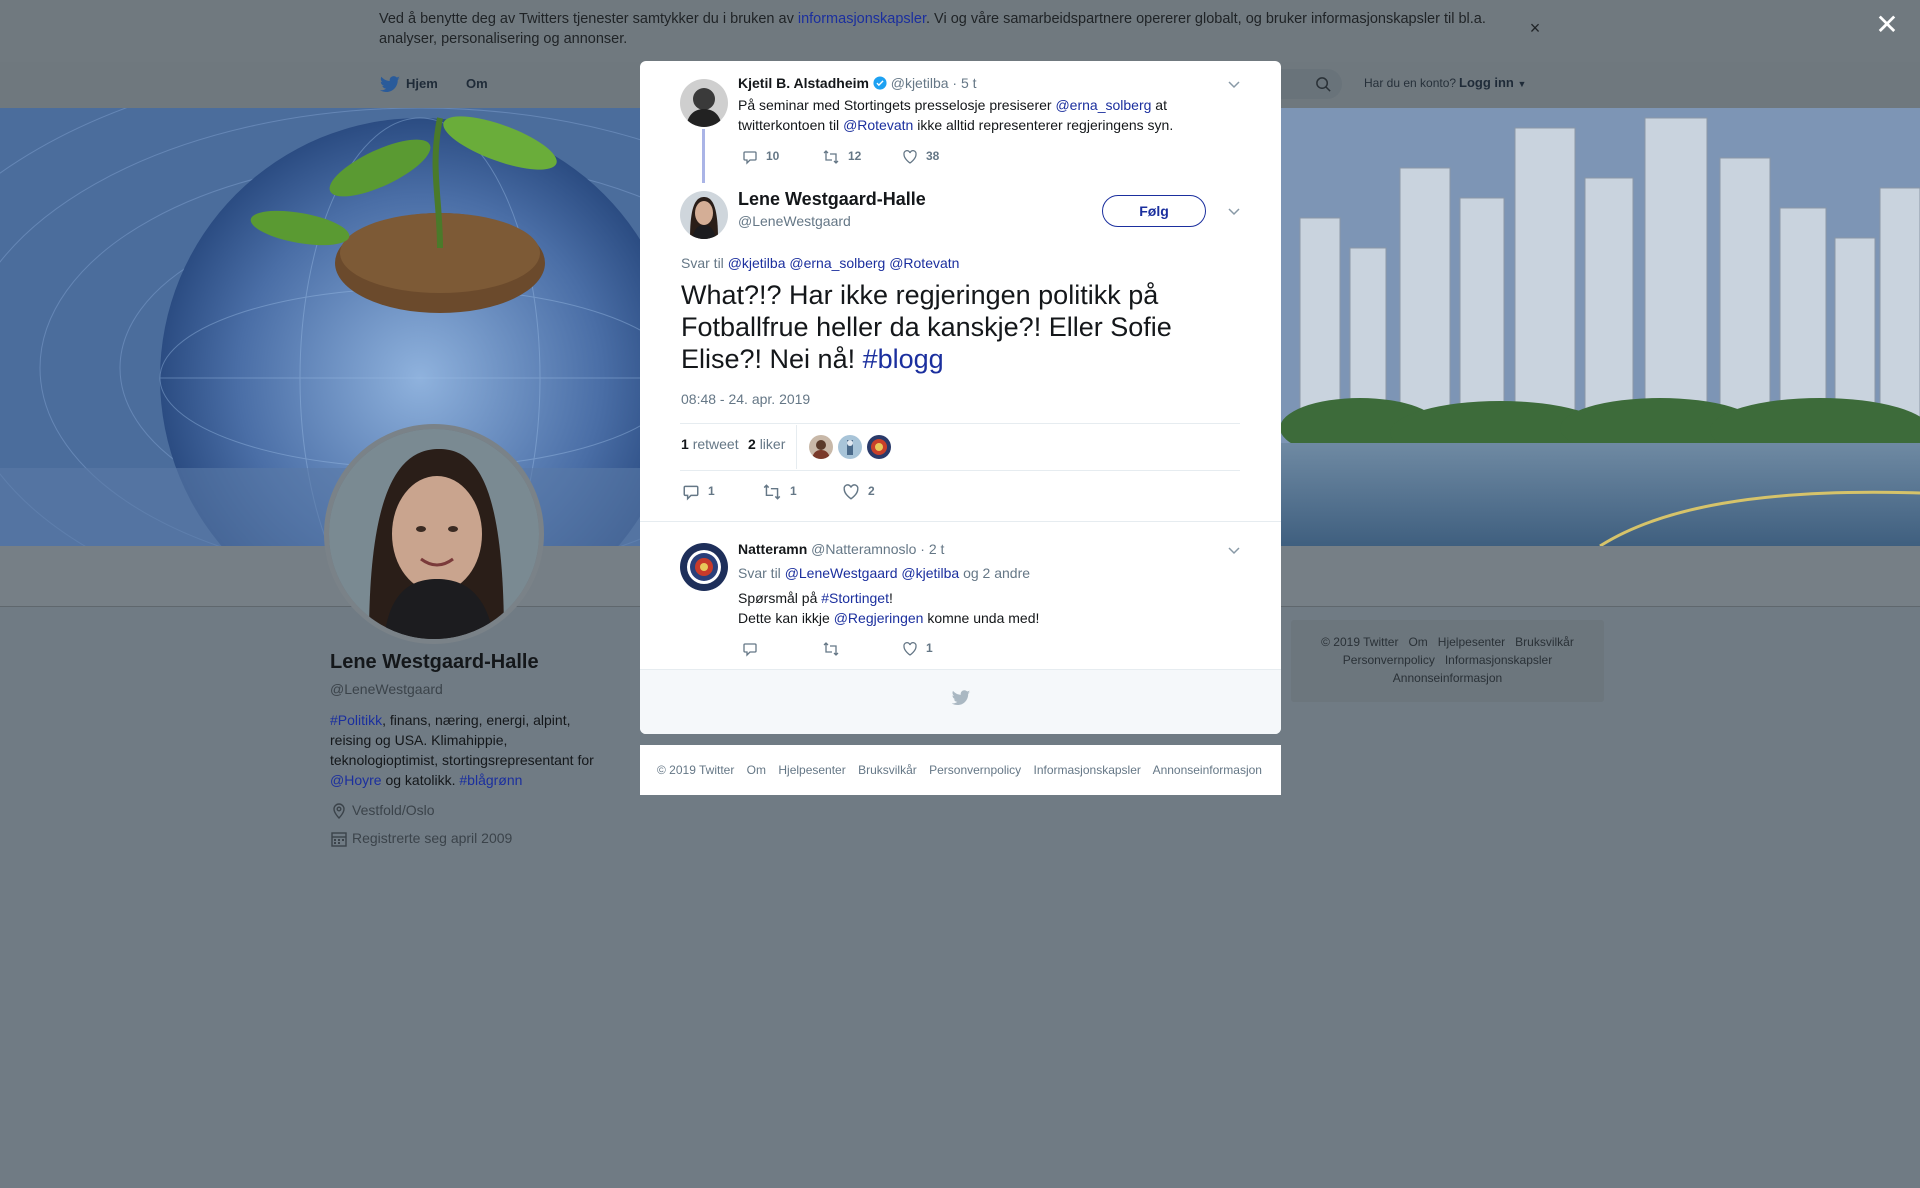  I want to click on main-reply-button: 1, so click(698, 492).